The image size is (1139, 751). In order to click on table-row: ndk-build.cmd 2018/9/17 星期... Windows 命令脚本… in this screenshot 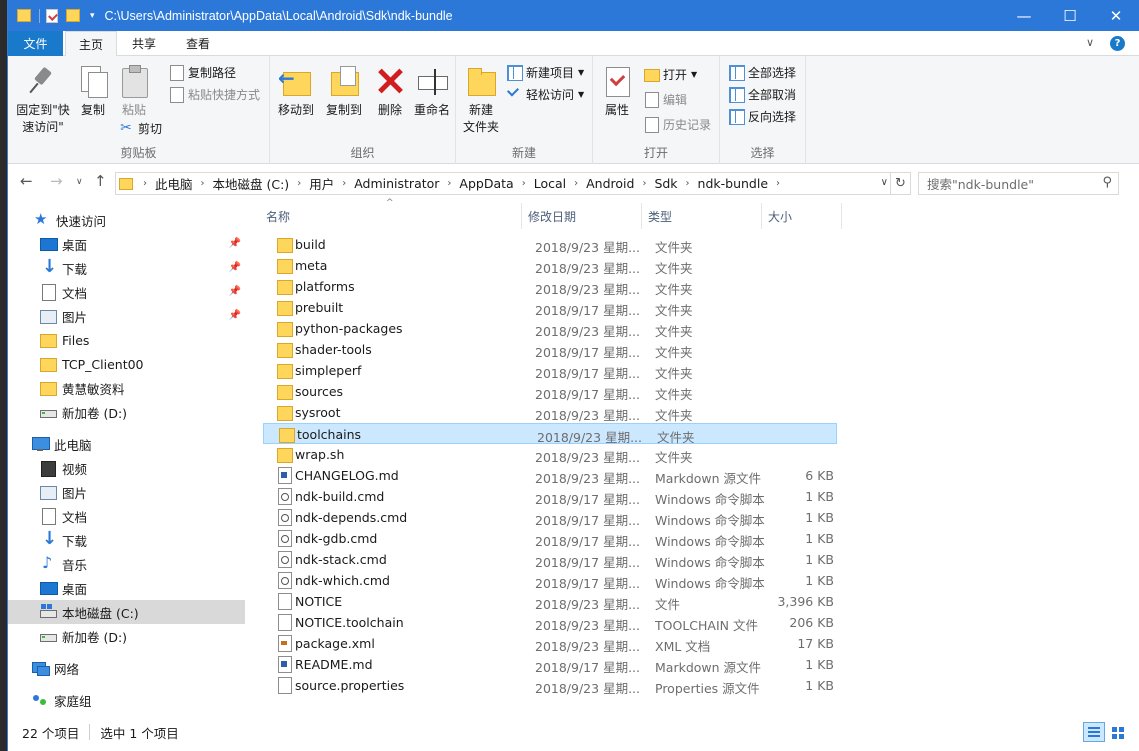, I will do `click(549, 496)`.